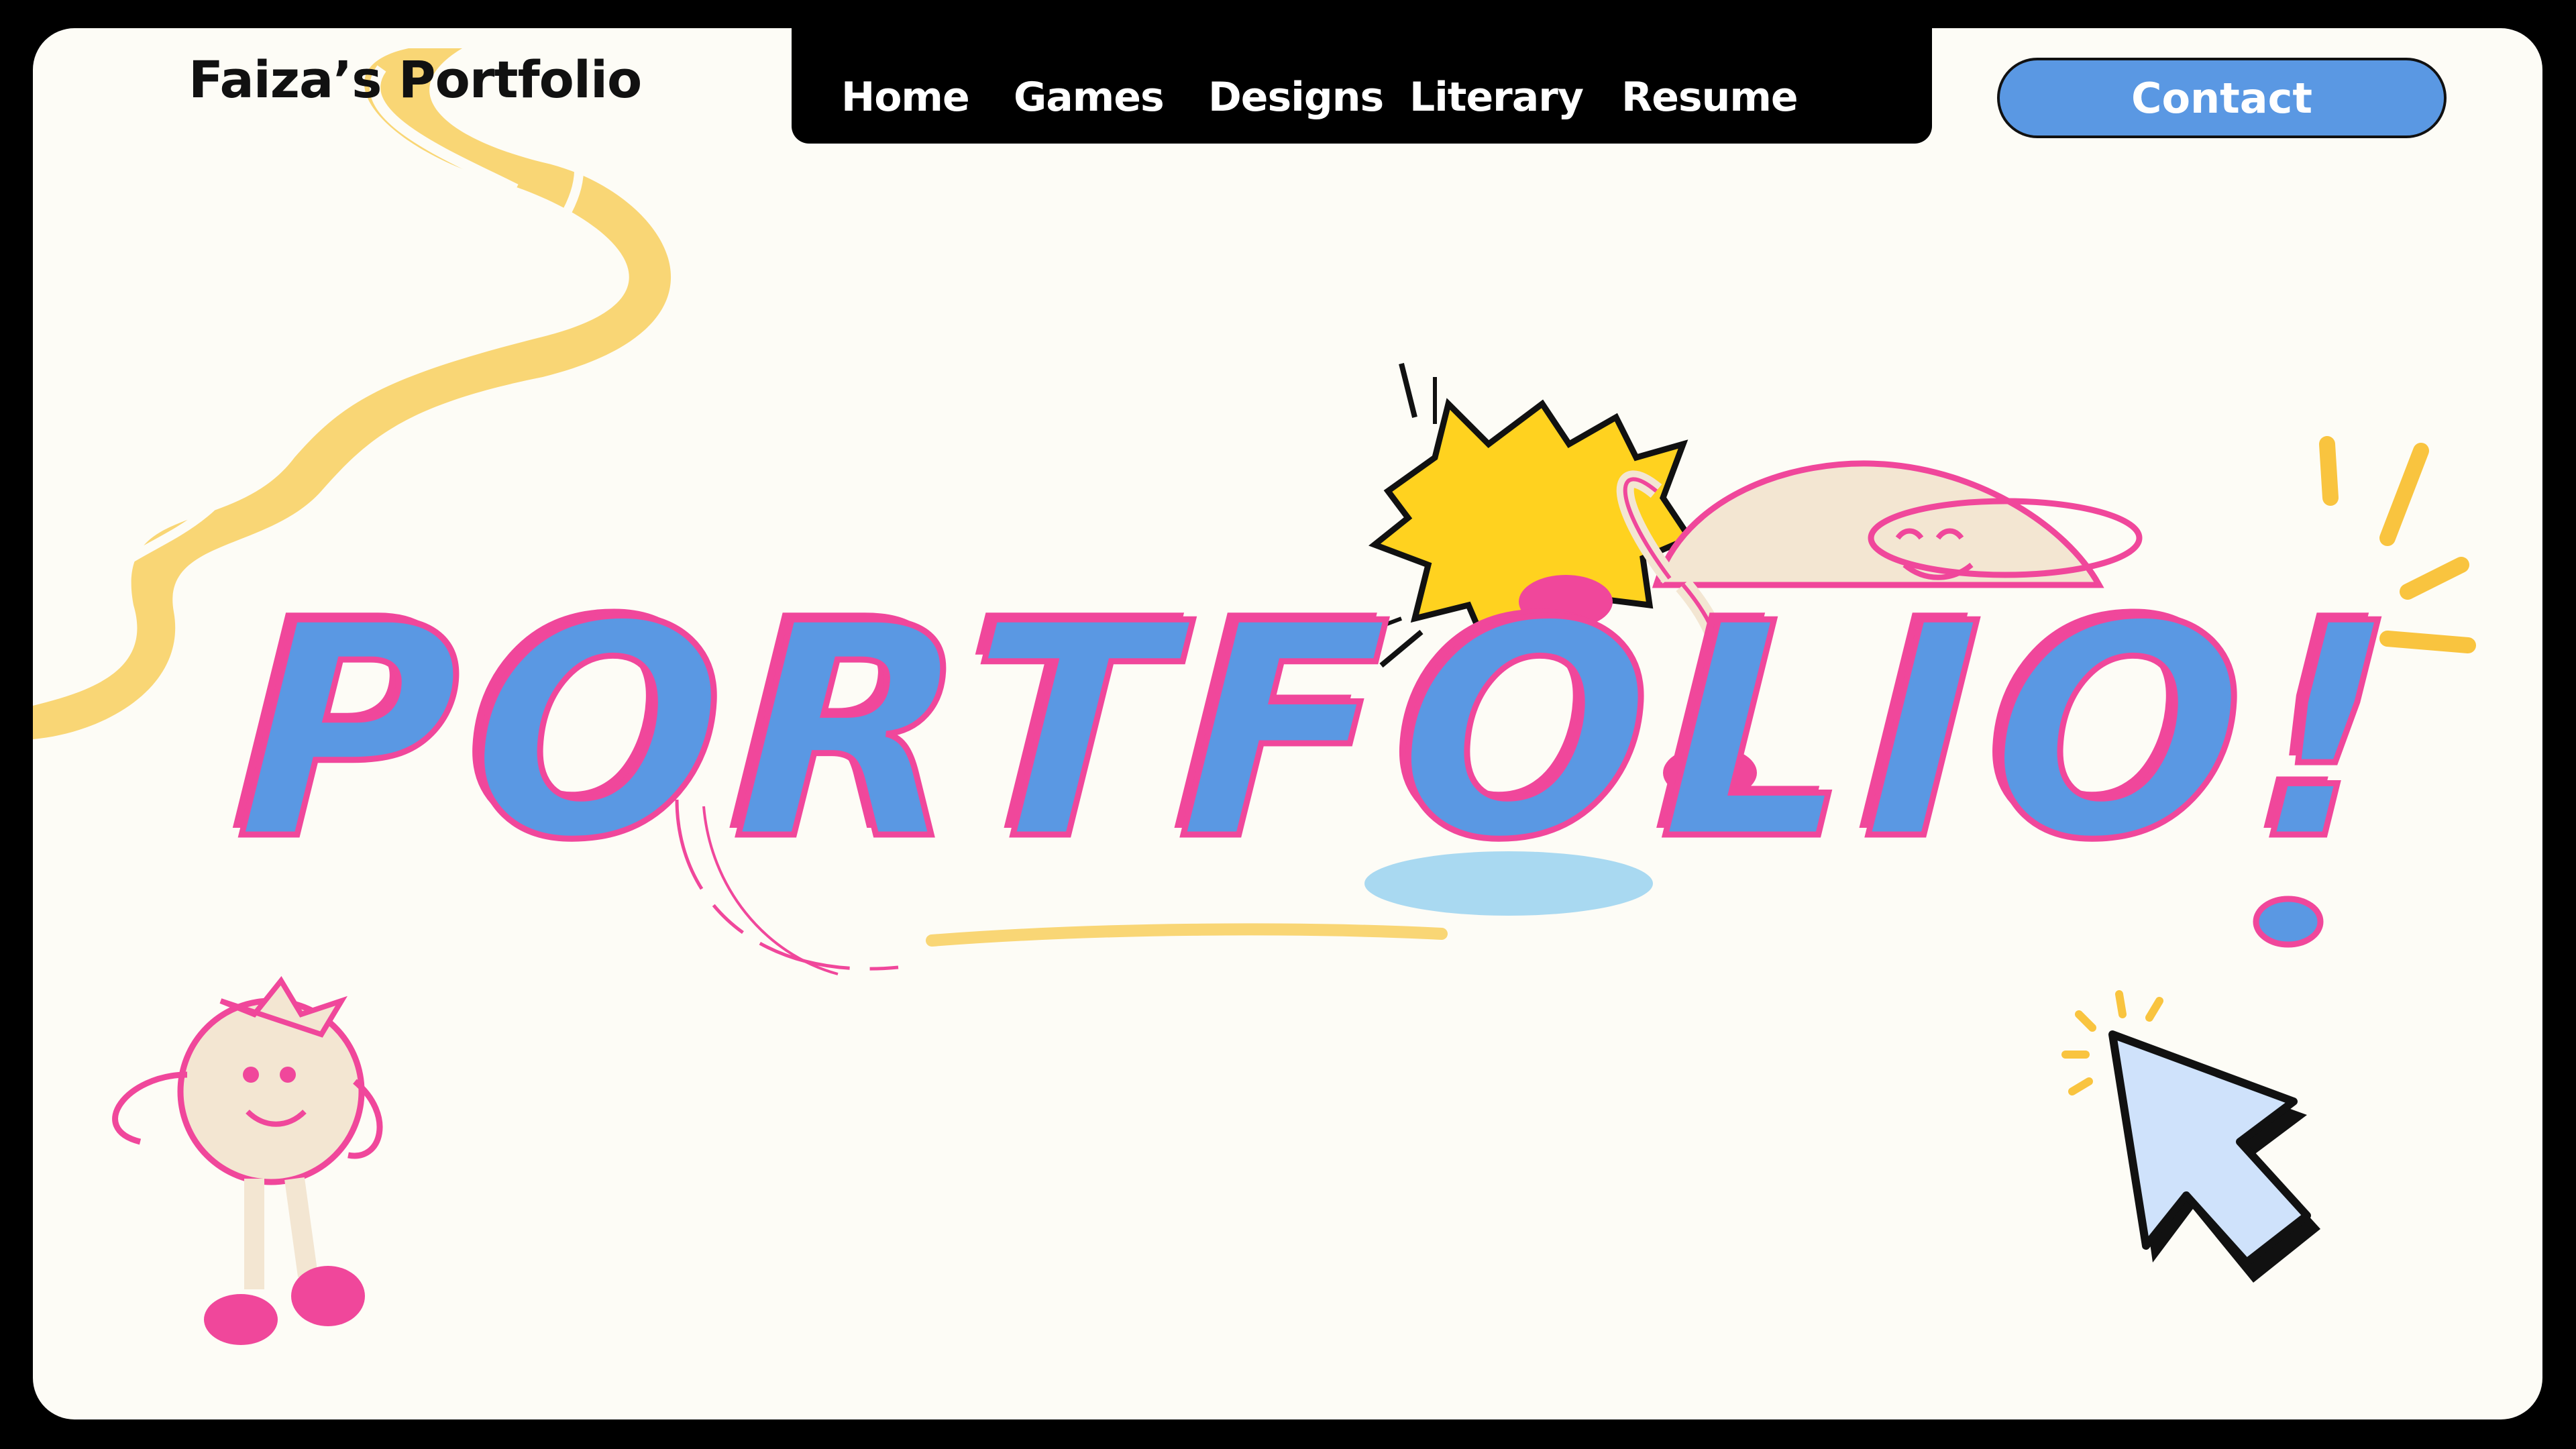 Image resolution: width=2576 pixels, height=1449 pixels. What do you see at coordinates (415, 79) in the screenshot?
I see `site-brand: Faiza’s Portfolio` at bounding box center [415, 79].